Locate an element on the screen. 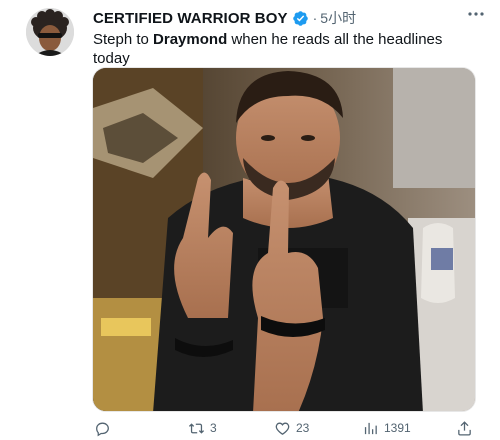  retweet-icon is located at coordinates (196, 428).